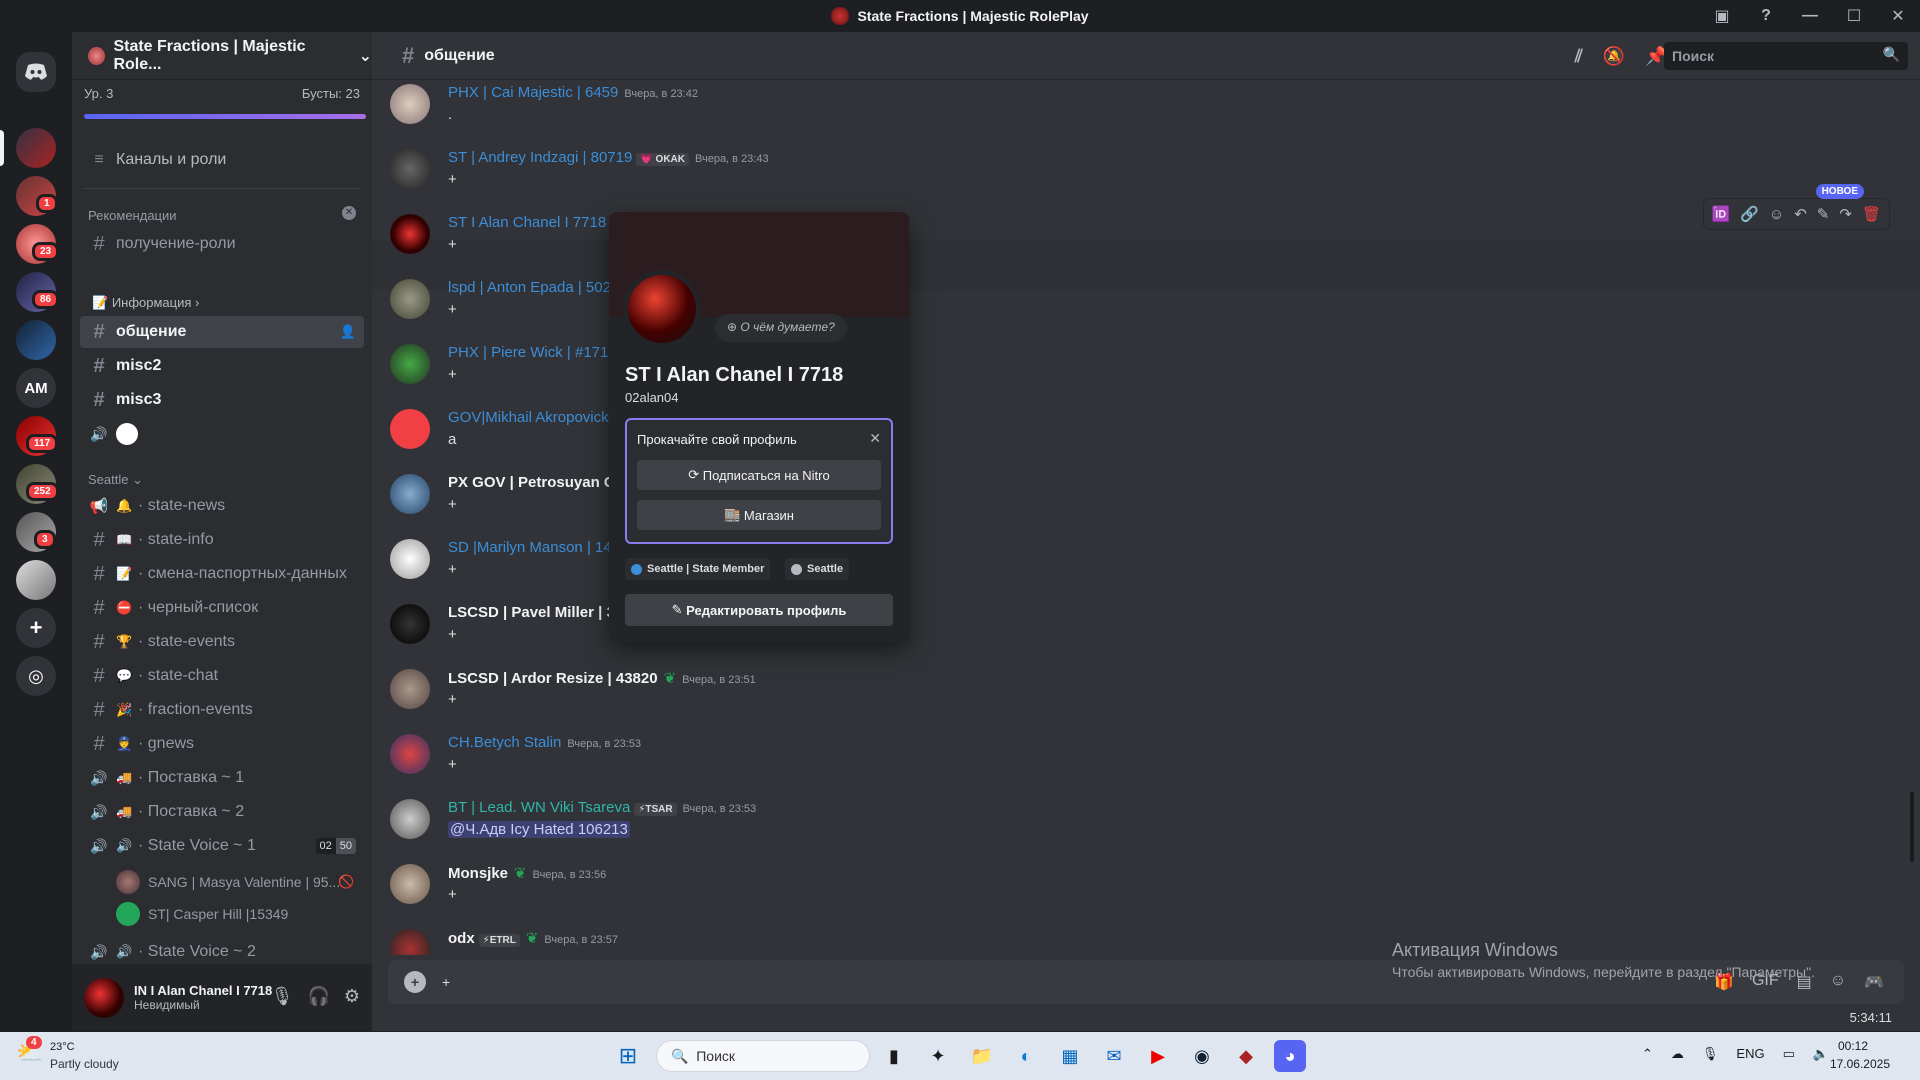 The height and width of the screenshot is (1080, 1920). Describe the element at coordinates (202, 914) in the screenshot. I see `voice-user: ST| Casper Hill |15349` at that location.